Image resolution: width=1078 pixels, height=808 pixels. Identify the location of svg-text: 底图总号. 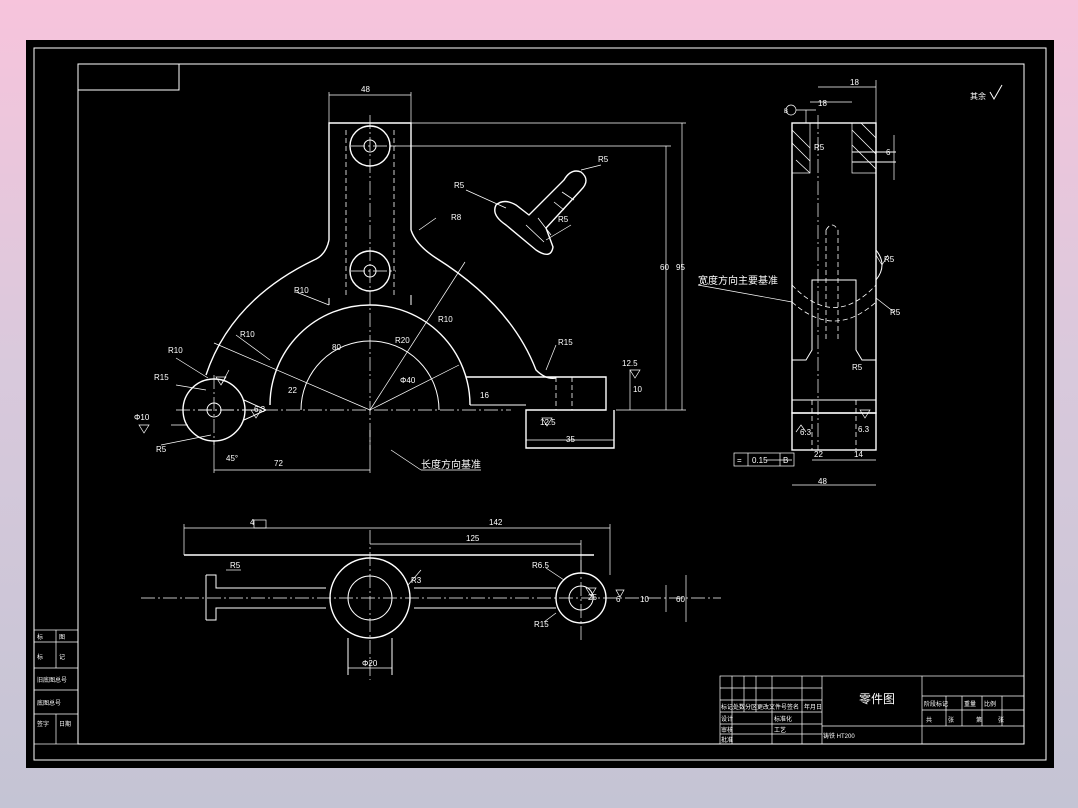
(49, 703).